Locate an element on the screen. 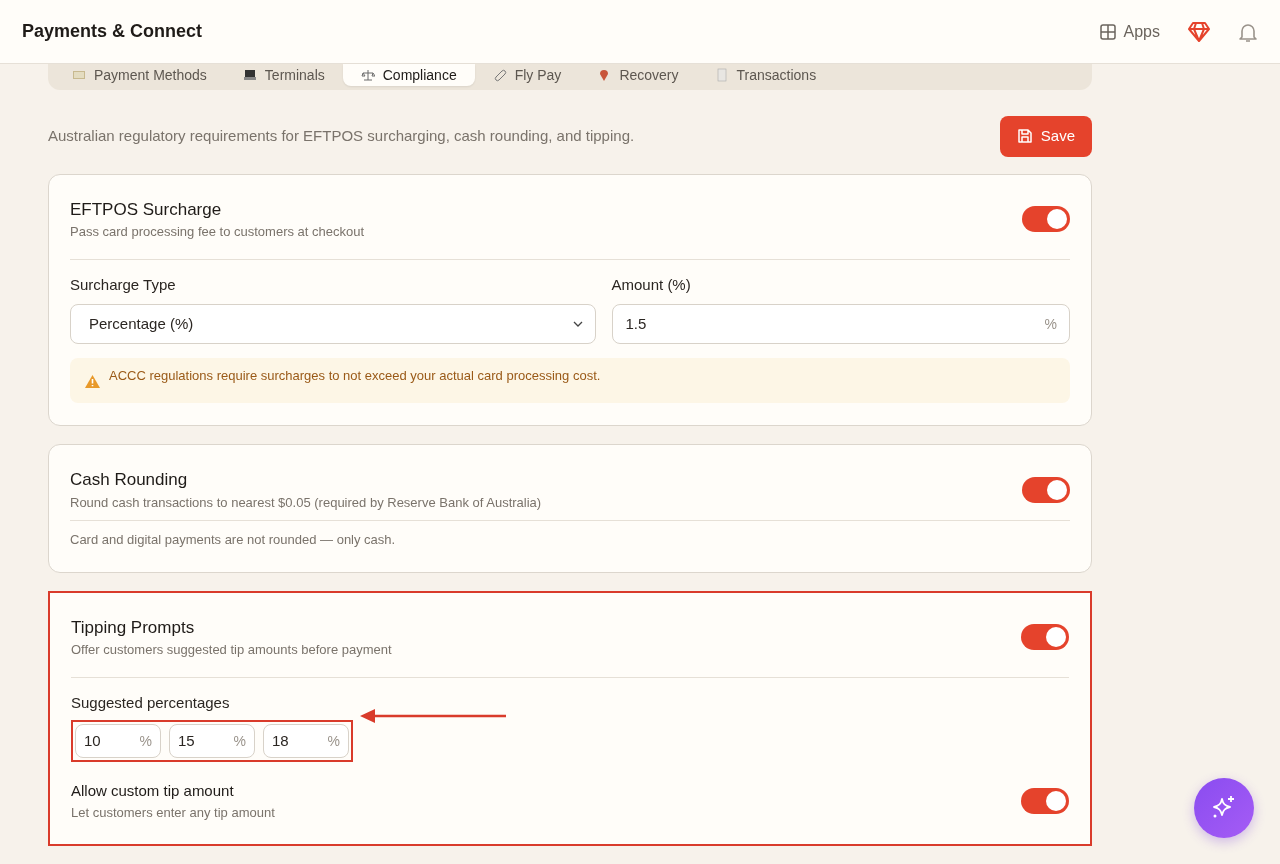 This screenshot has height=864, width=1280. save-button: Save is located at coordinates (1045, 136).